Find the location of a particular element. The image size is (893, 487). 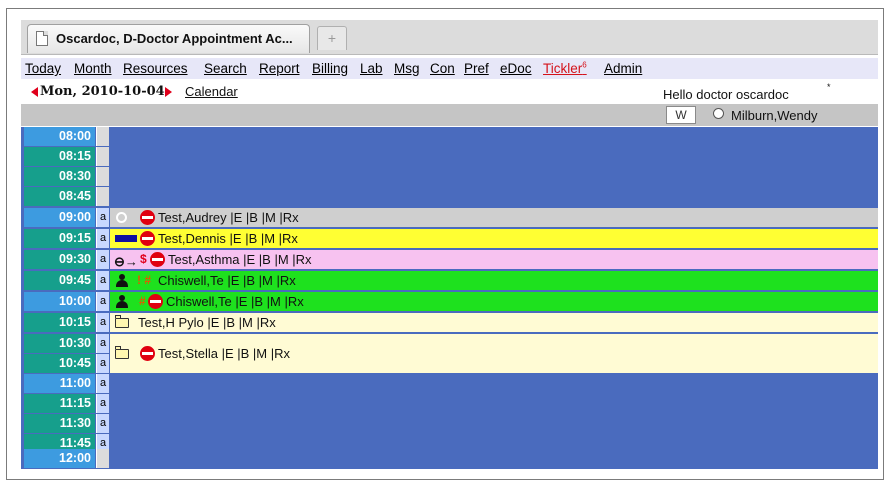

provider-radio is located at coordinates (718, 113).